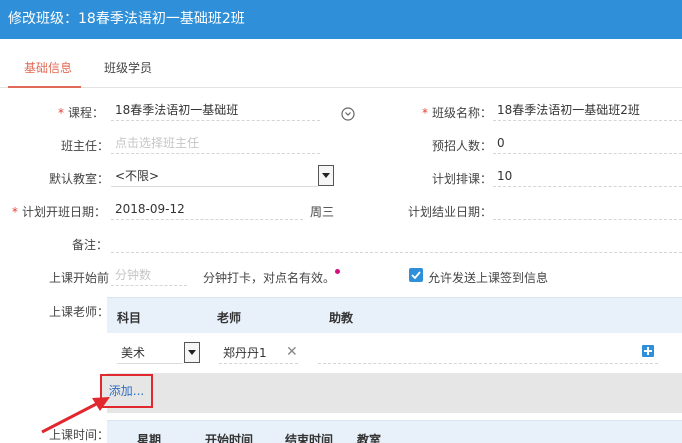 The image size is (682, 443). I want to click on remark-label: 备注：, so click(90, 245).